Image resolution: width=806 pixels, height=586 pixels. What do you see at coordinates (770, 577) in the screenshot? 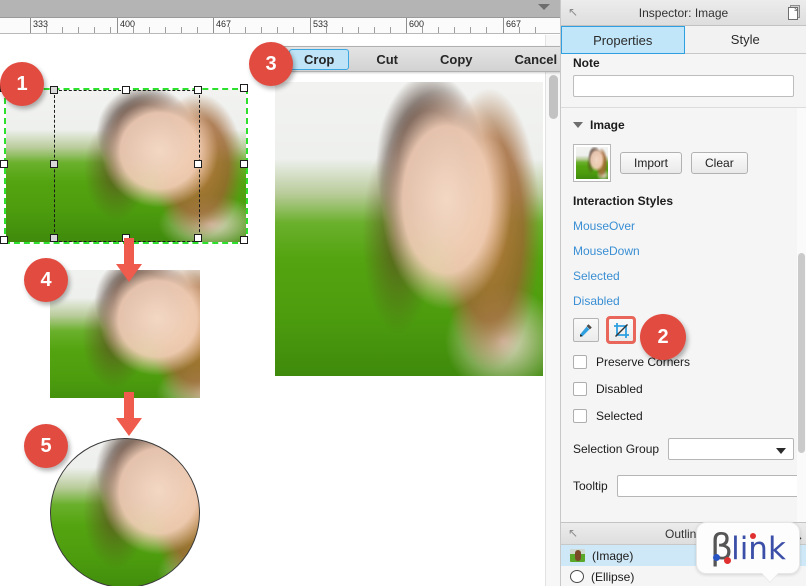
I see `blink-bubble-tail` at bounding box center [770, 577].